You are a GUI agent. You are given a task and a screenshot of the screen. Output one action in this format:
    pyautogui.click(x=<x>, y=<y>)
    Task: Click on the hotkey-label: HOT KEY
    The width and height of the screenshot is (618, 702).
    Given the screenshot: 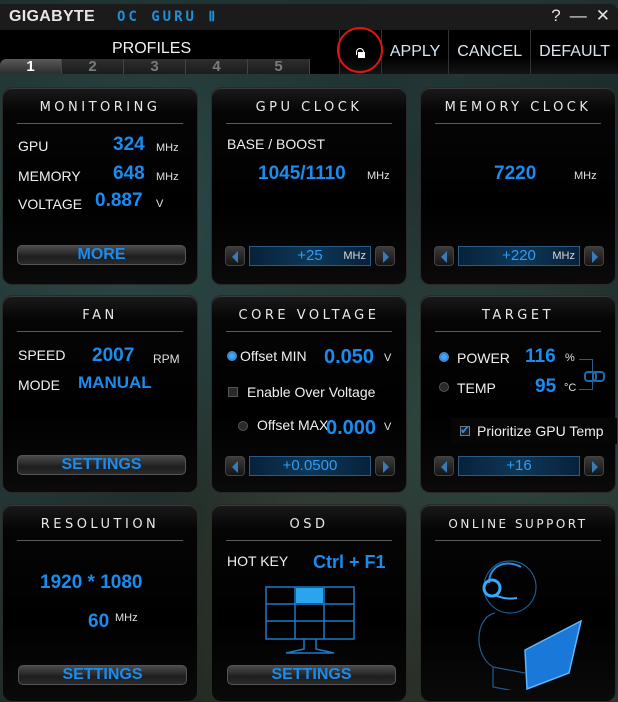 What is the action you would take?
    pyautogui.click(x=258, y=561)
    